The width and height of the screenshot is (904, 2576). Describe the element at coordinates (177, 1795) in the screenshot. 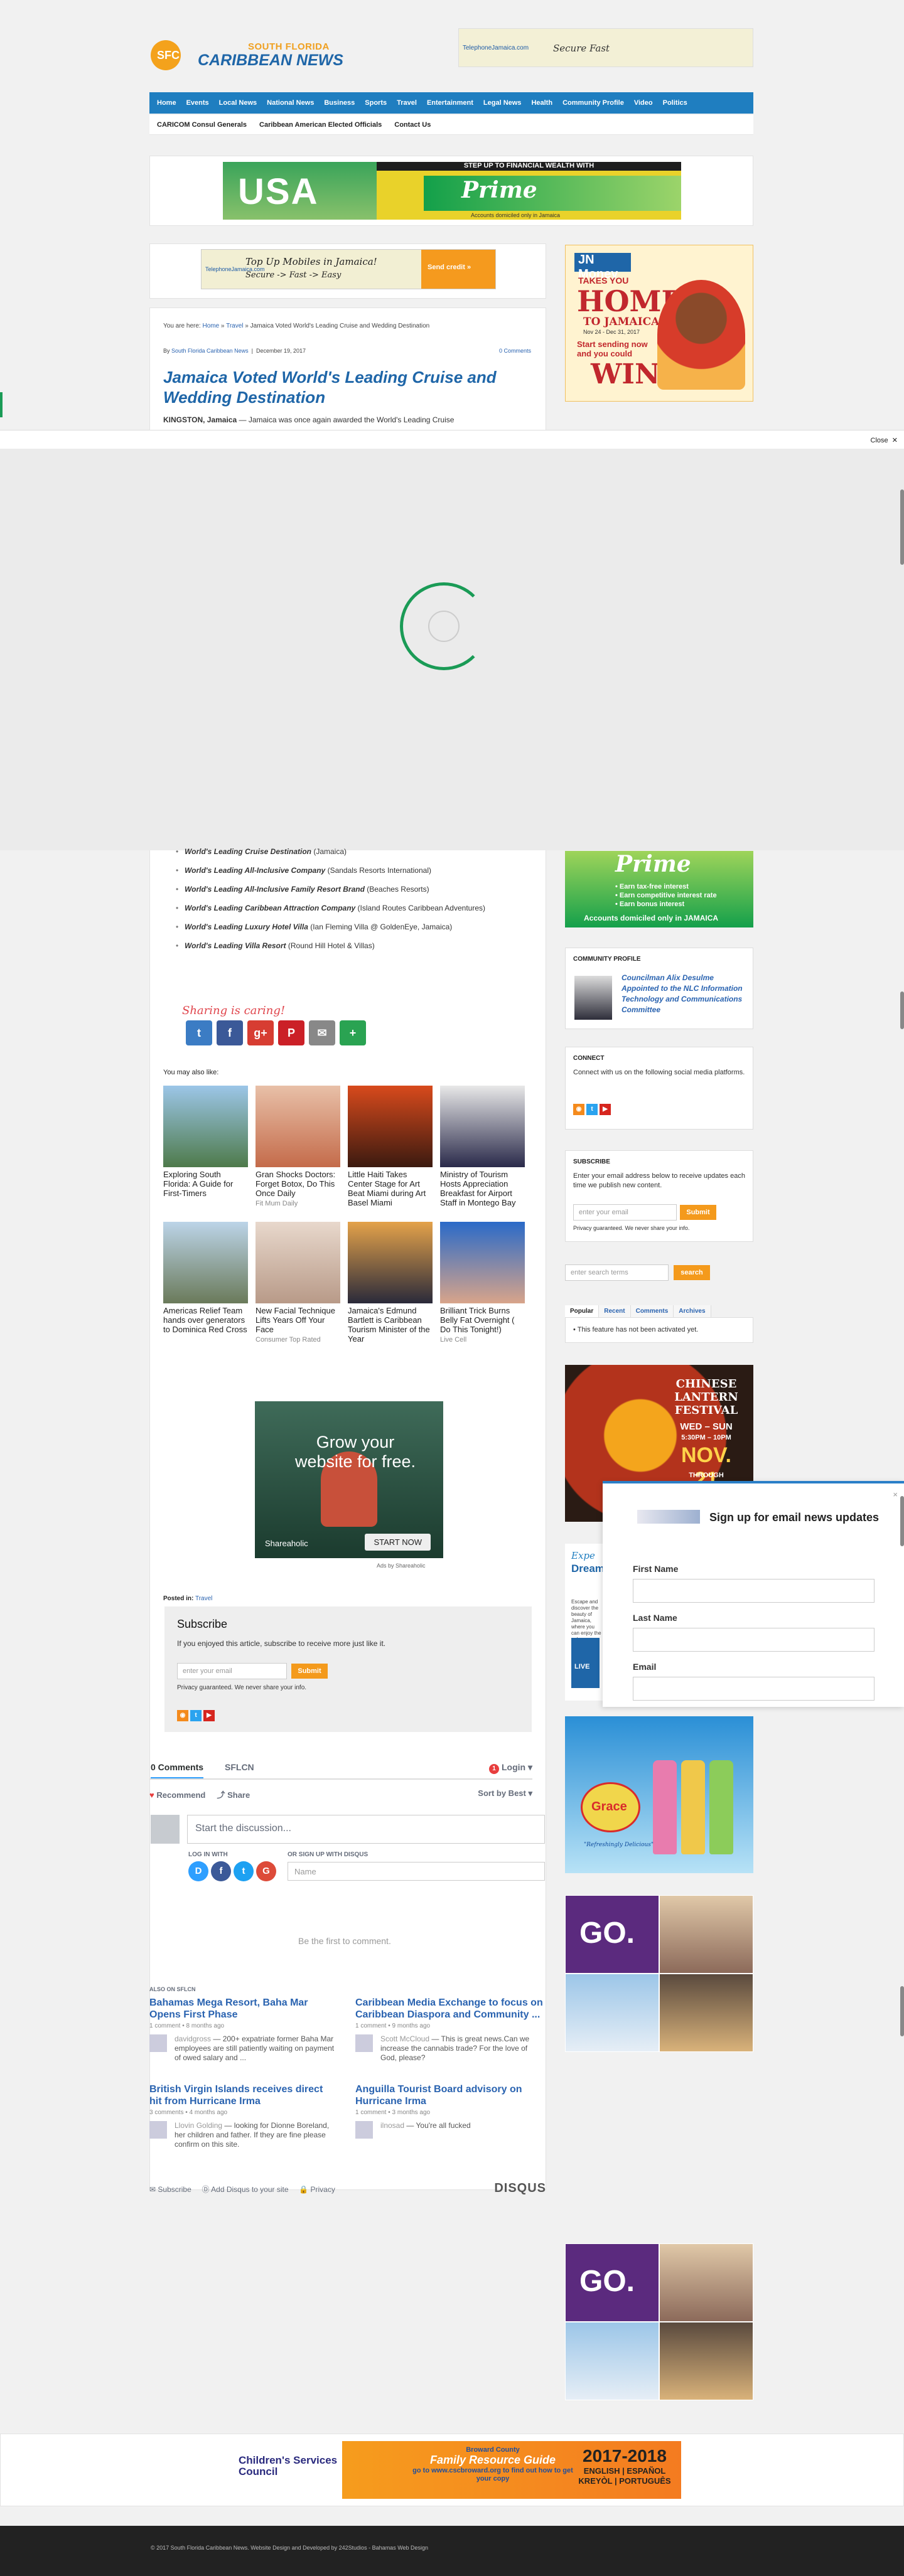

I see `recommend-button: ♥ Recommend` at that location.